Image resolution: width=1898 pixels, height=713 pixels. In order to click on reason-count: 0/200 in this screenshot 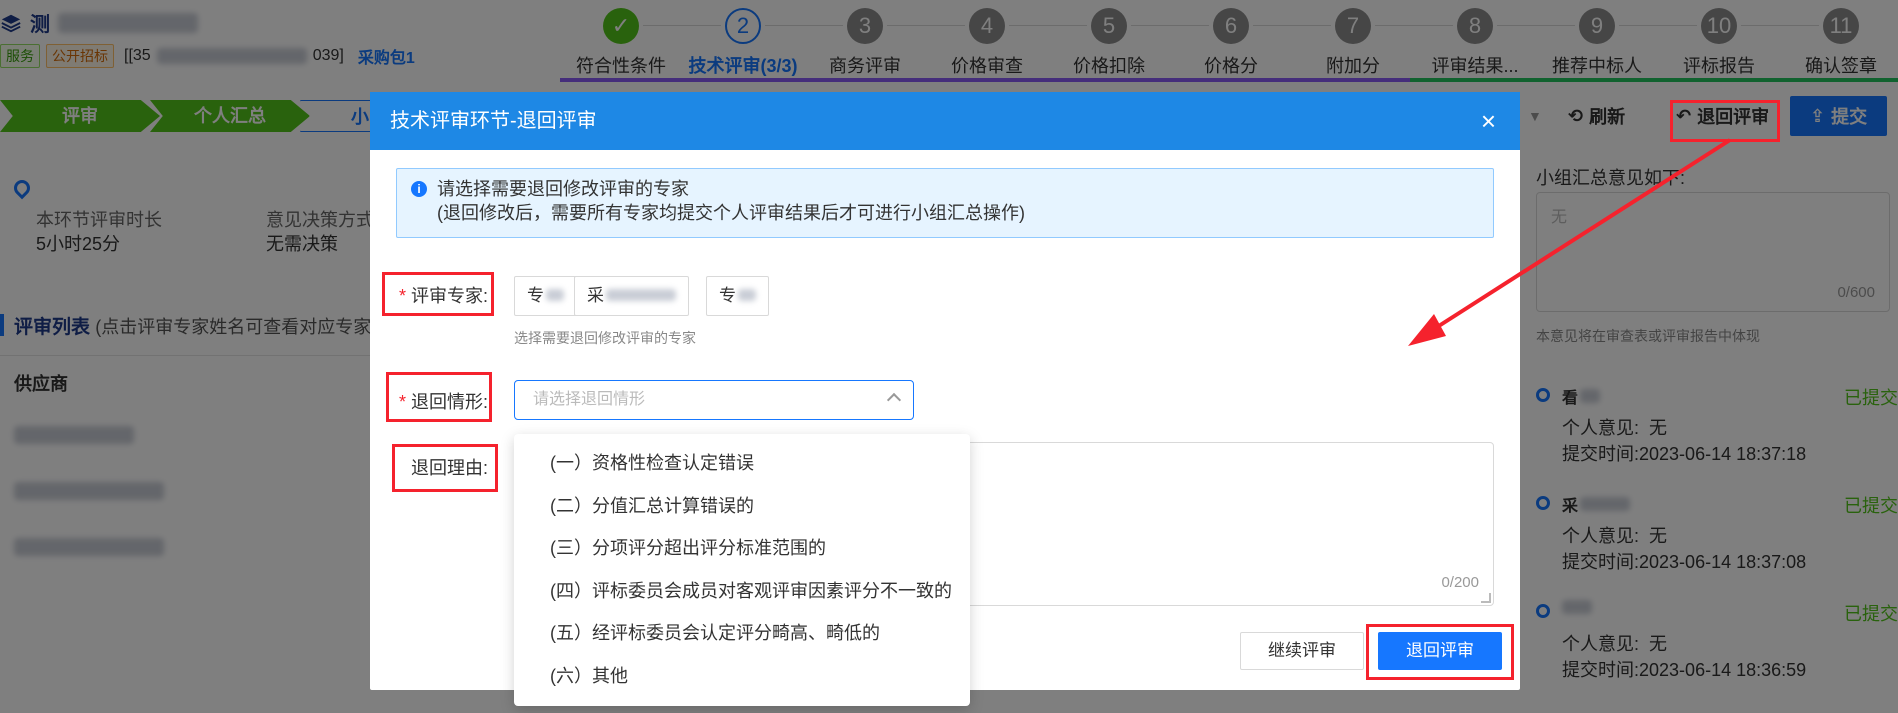, I will do `click(1460, 582)`.